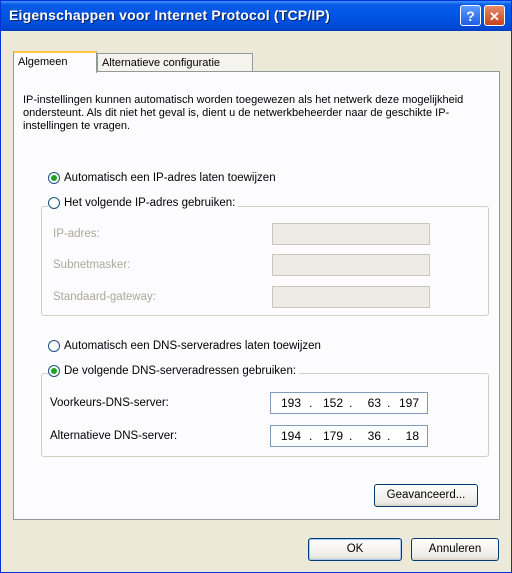 This screenshot has height=573, width=512. What do you see at coordinates (351, 297) in the screenshot?
I see `default-gateway-field` at bounding box center [351, 297].